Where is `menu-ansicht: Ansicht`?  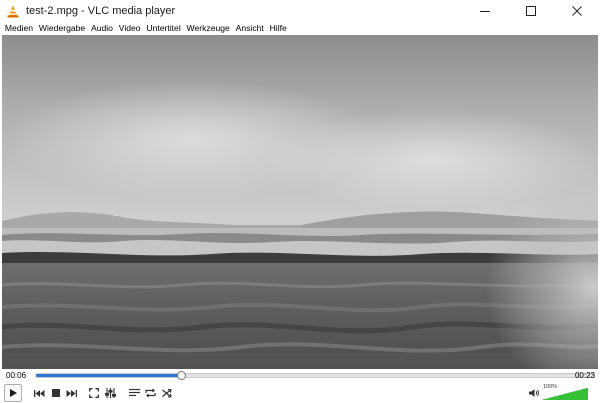
menu-ansicht: Ansicht is located at coordinates (250, 28).